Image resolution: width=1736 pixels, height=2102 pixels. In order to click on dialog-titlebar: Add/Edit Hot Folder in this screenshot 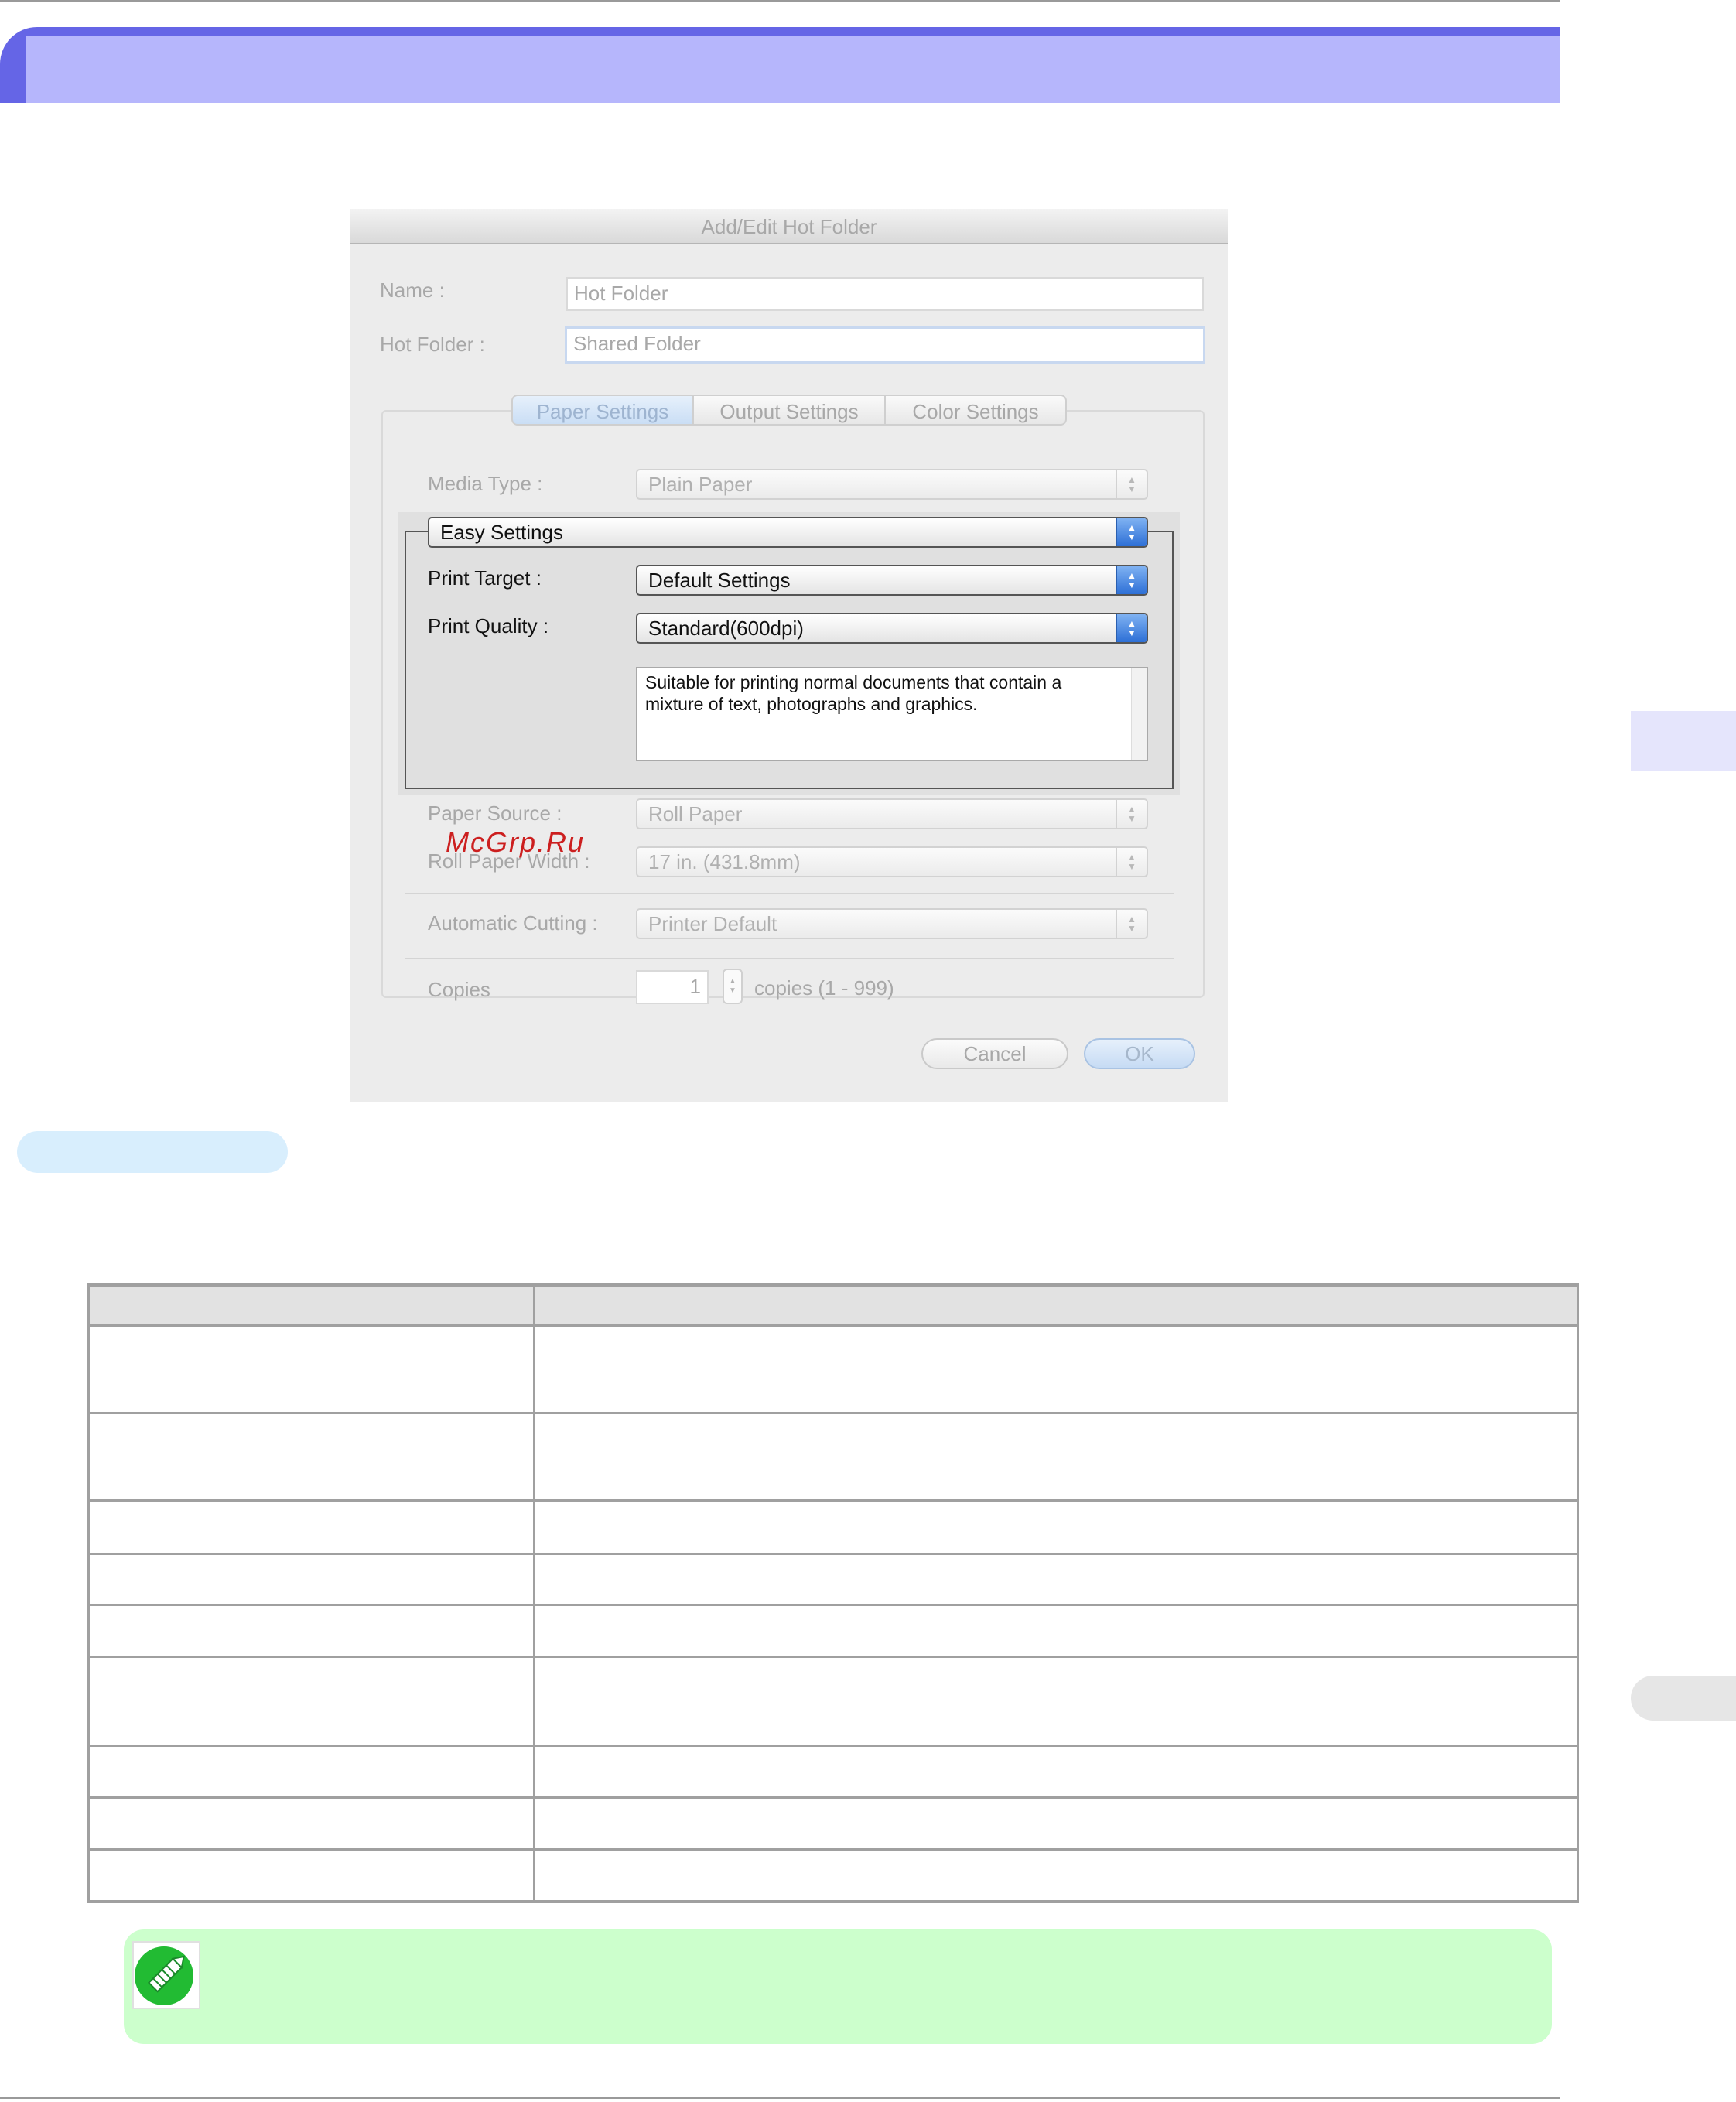, I will do `click(789, 226)`.